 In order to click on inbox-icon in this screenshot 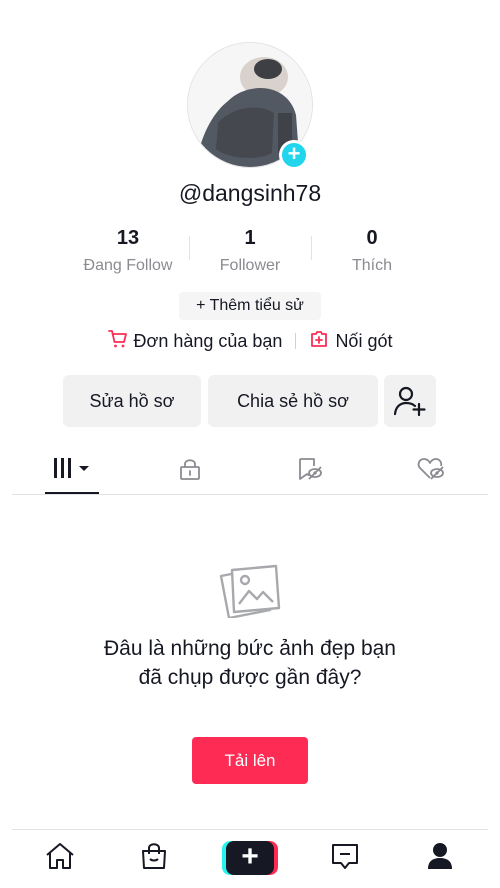, I will do `click(345, 858)`.